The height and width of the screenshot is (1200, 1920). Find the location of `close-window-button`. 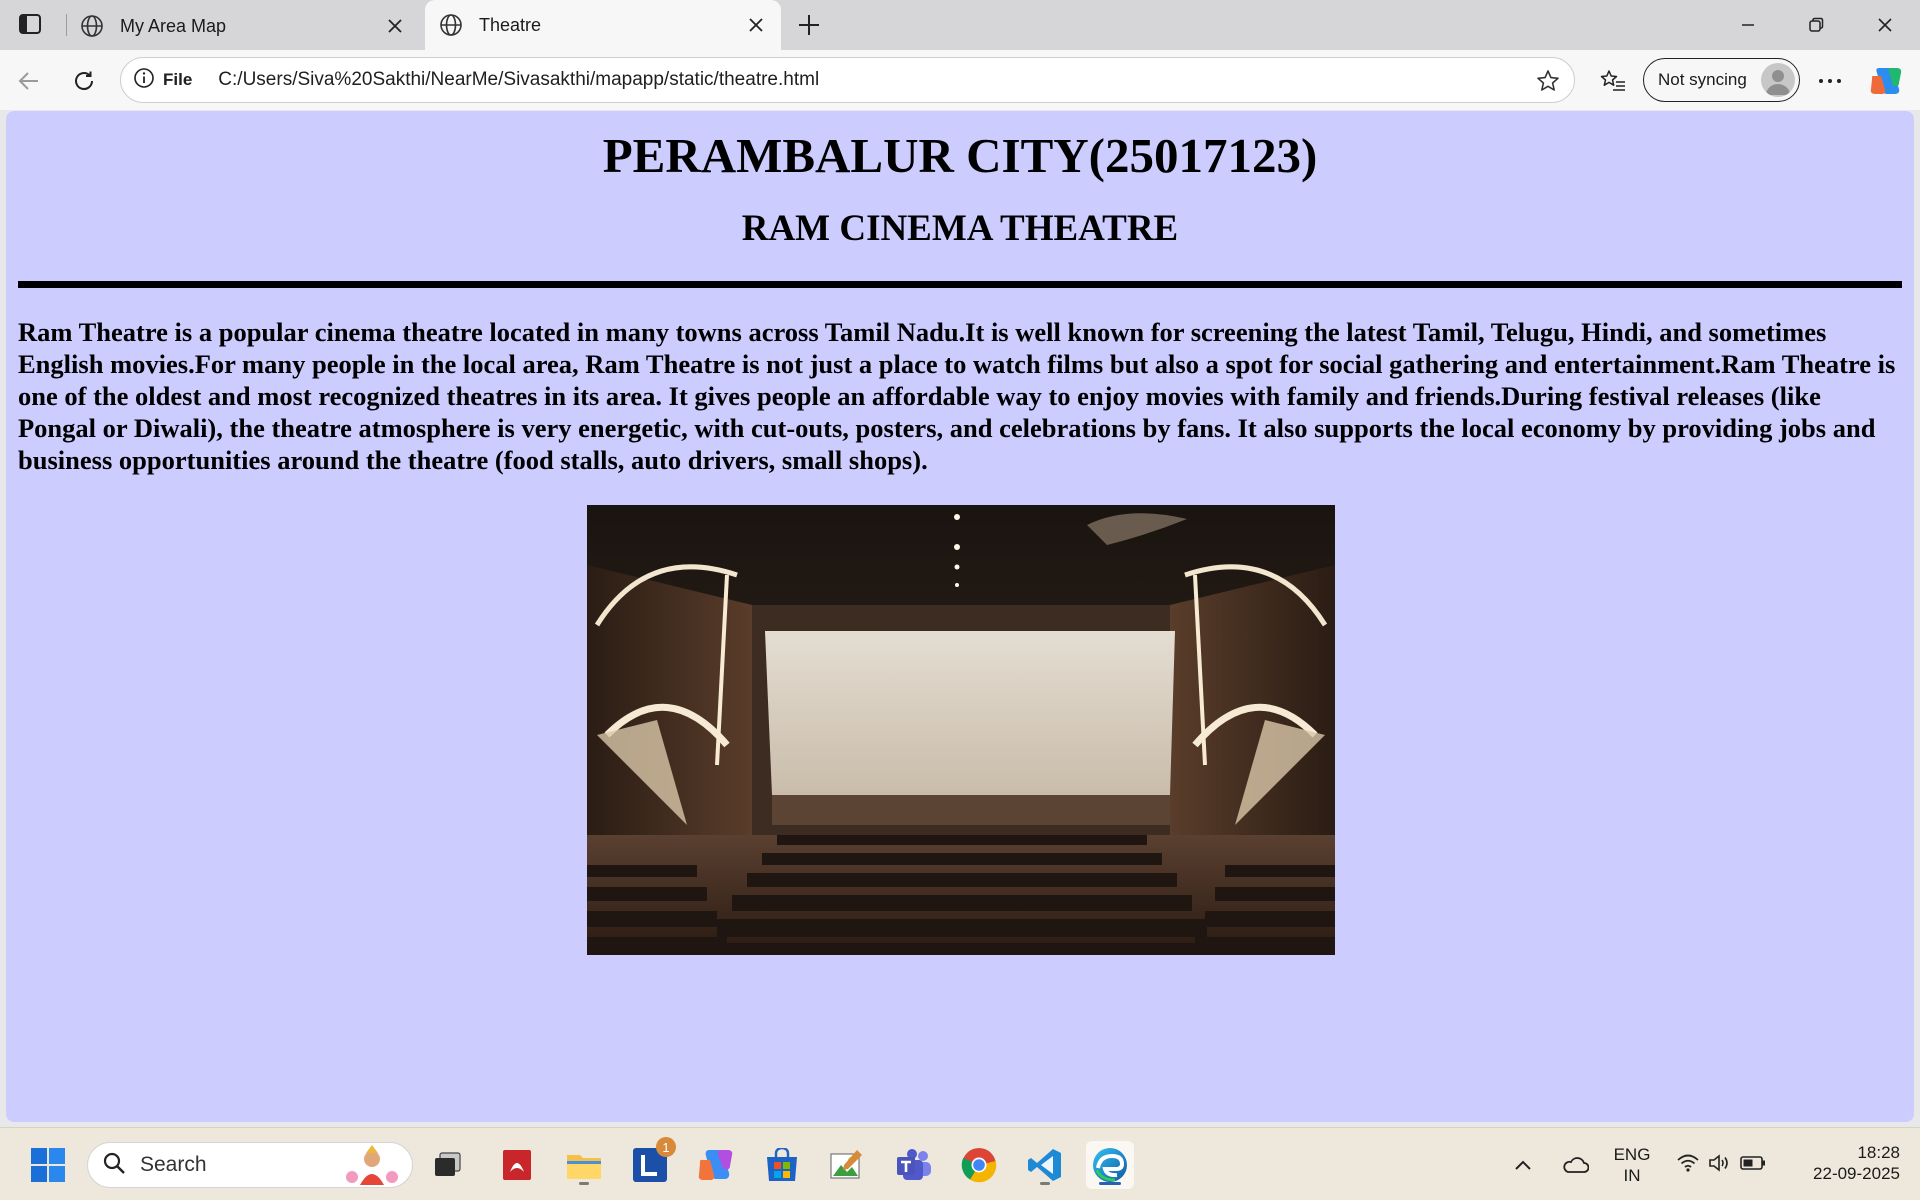

close-window-button is located at coordinates (1885, 25).